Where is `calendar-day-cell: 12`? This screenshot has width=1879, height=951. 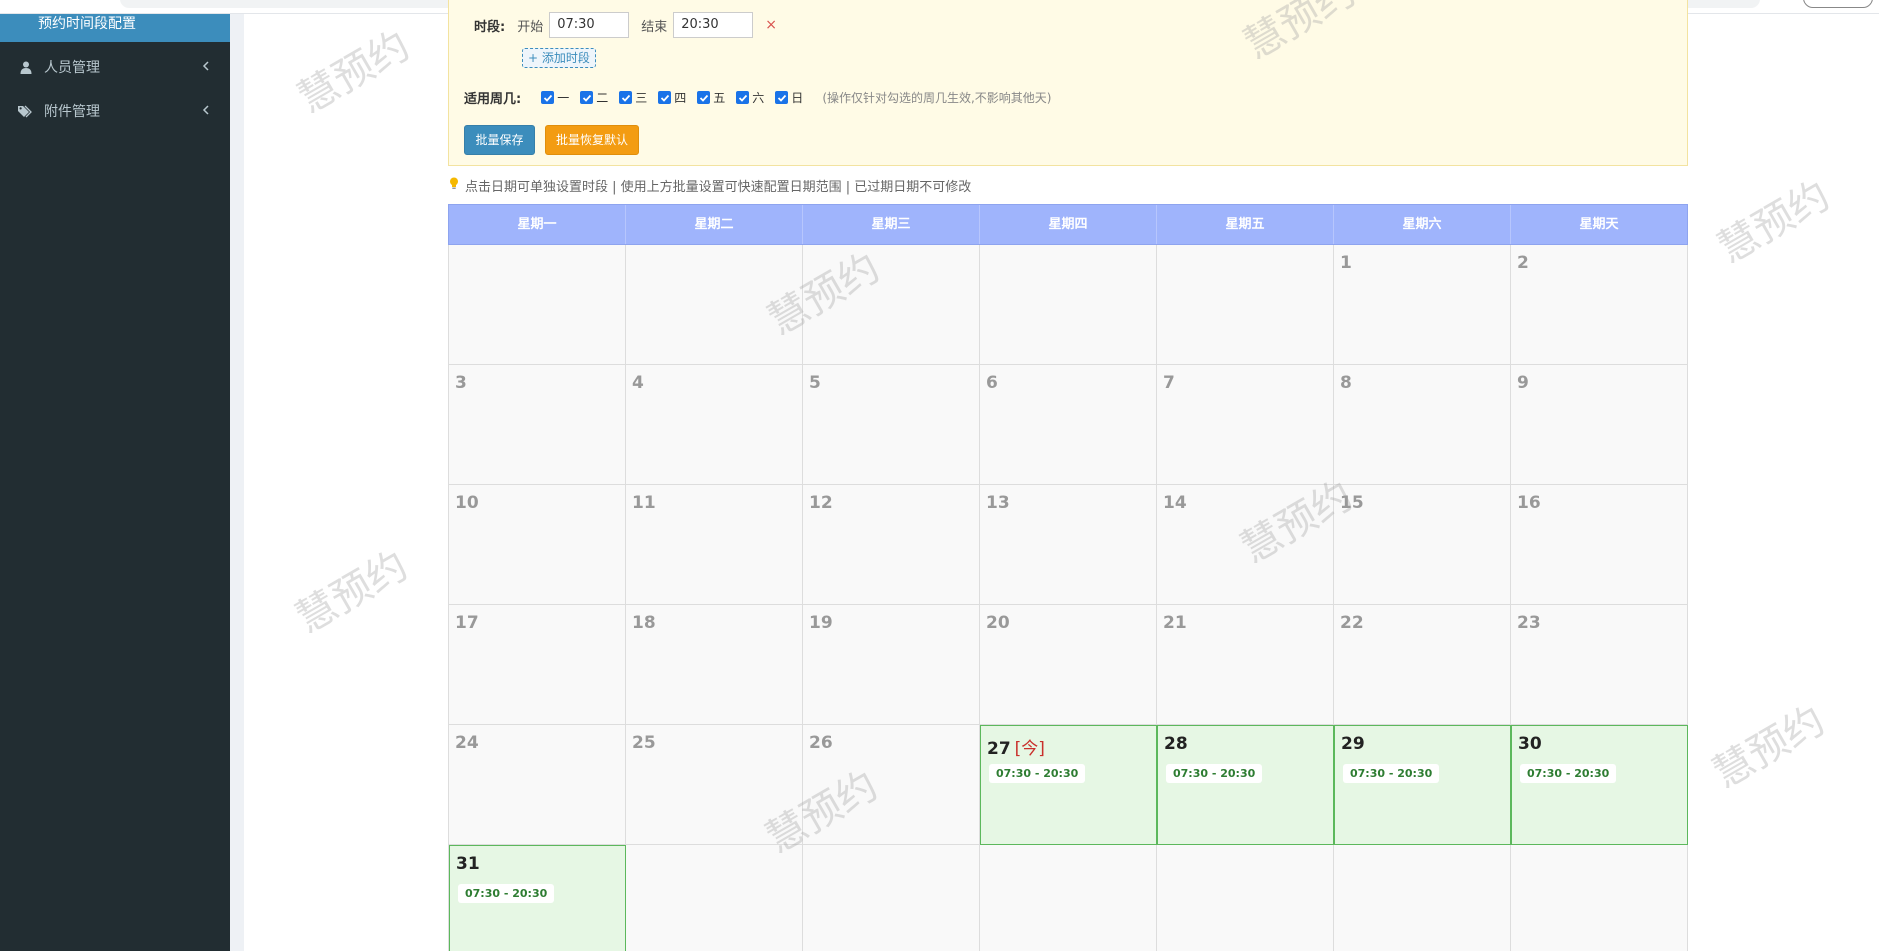
calendar-day-cell: 12 is located at coordinates (891, 545).